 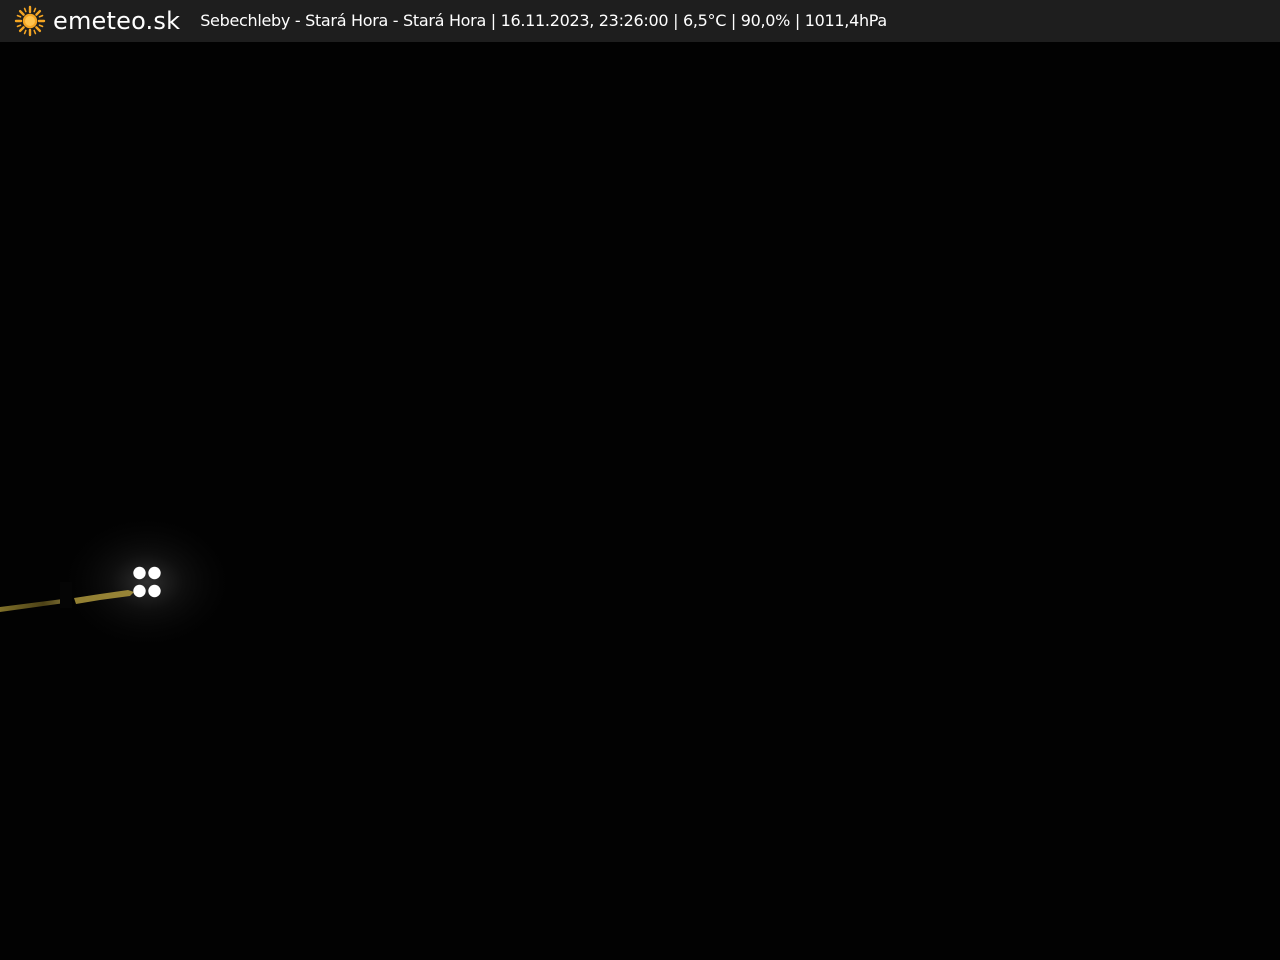 What do you see at coordinates (66, 595) in the screenshot?
I see `dark-post` at bounding box center [66, 595].